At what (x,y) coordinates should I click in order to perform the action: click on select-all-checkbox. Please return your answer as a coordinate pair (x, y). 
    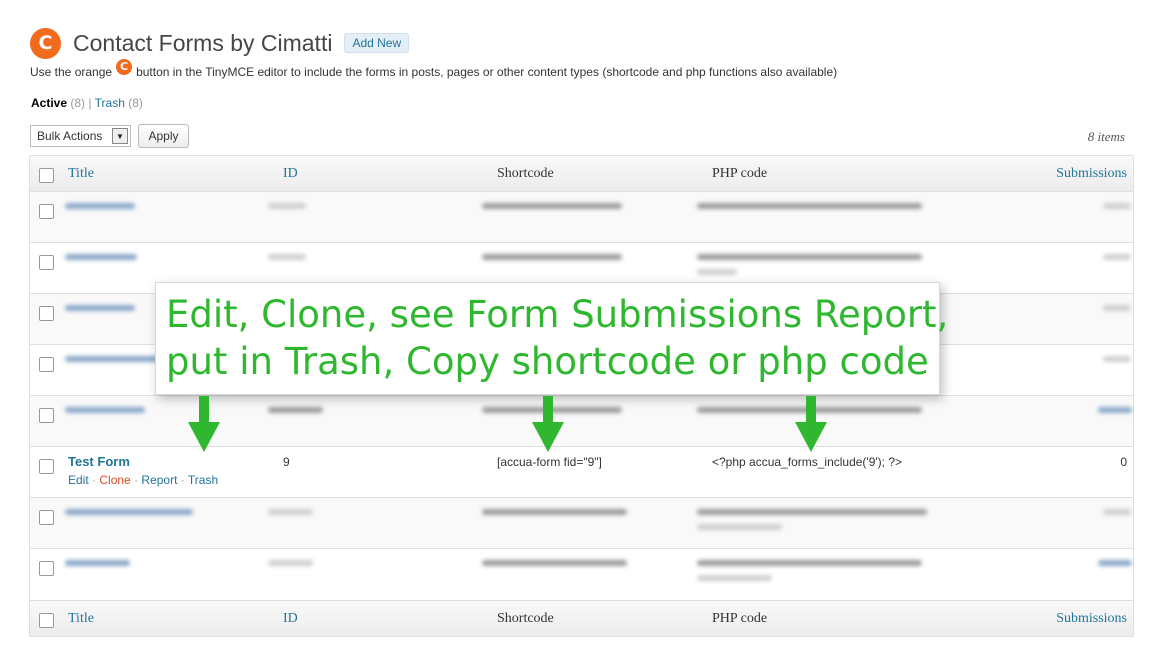
    Looking at the image, I should click on (46, 175).